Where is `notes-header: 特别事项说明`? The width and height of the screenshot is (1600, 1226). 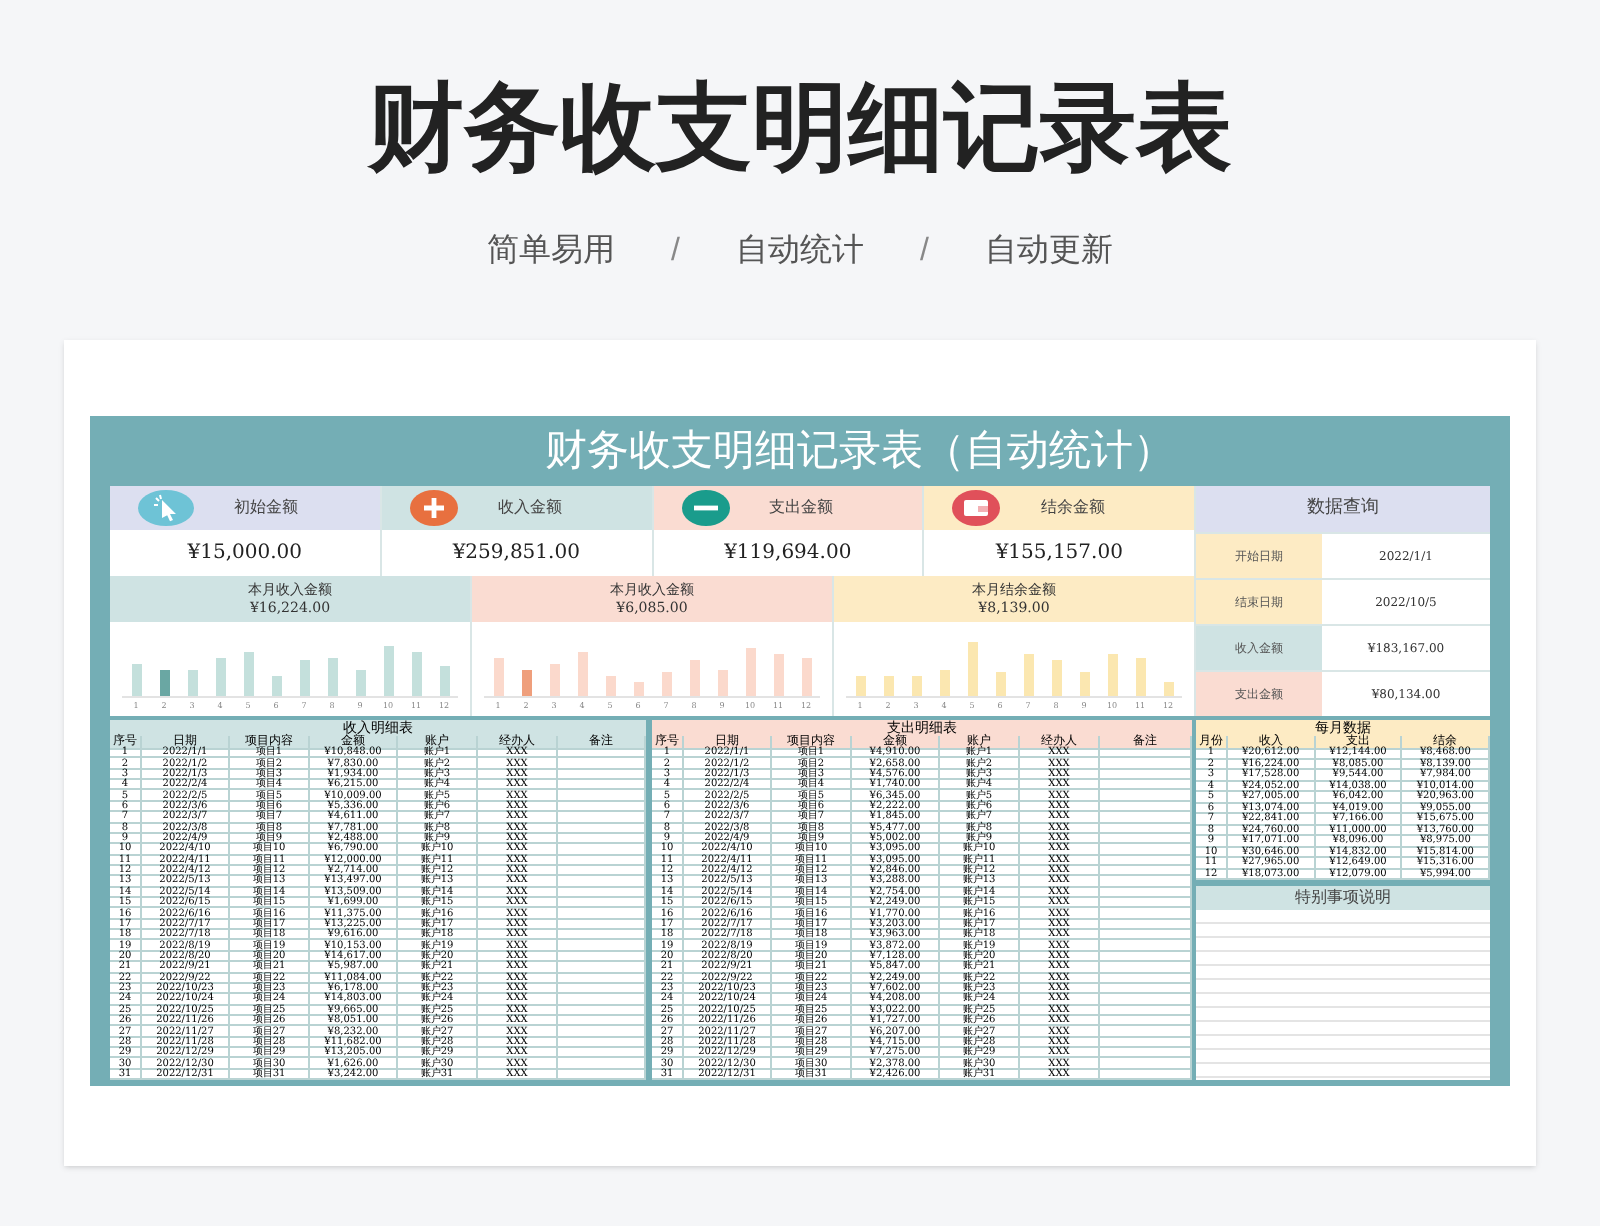
notes-header: 特别事项说明 is located at coordinates (1343, 898).